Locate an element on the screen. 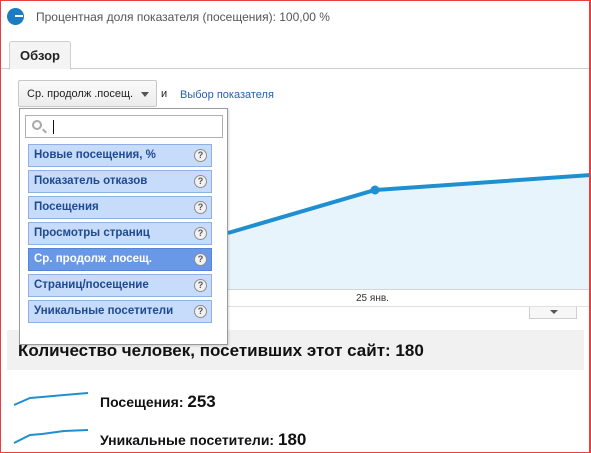  stat-label-text: Уникальные посетители: is located at coordinates (189, 440).